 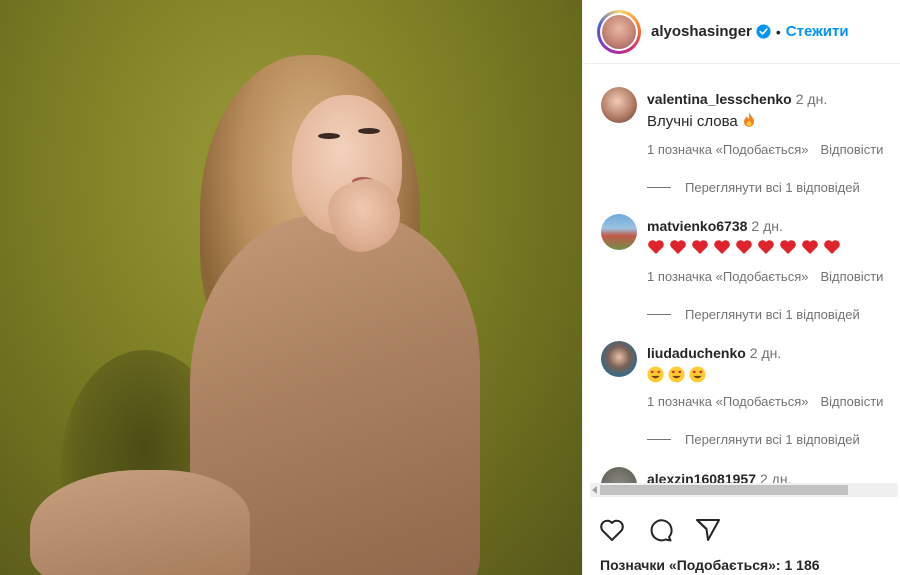 What do you see at coordinates (140, 522) in the screenshot?
I see `photo-sleeve` at bounding box center [140, 522].